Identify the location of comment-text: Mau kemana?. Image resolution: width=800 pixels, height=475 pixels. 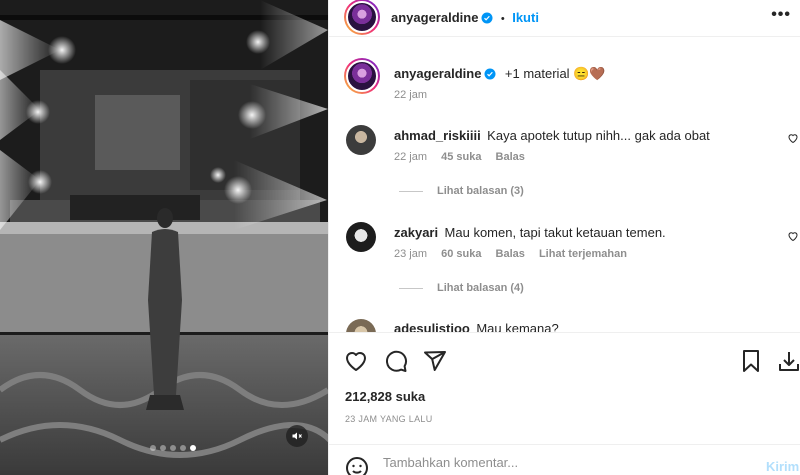
(517, 326).